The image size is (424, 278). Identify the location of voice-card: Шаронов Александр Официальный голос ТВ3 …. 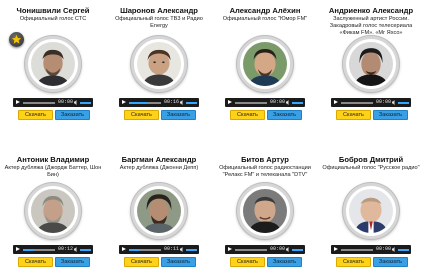
(159, 69).